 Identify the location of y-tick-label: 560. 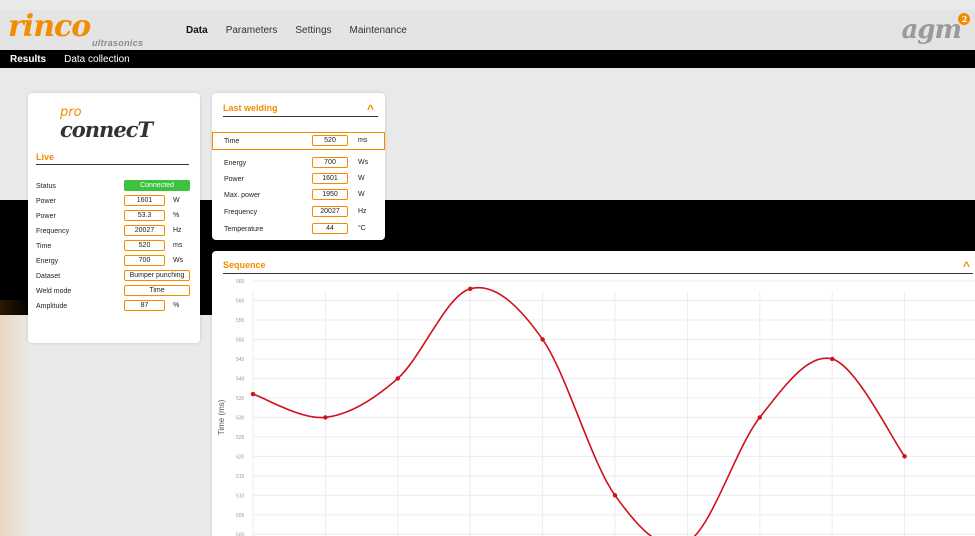
(240, 301).